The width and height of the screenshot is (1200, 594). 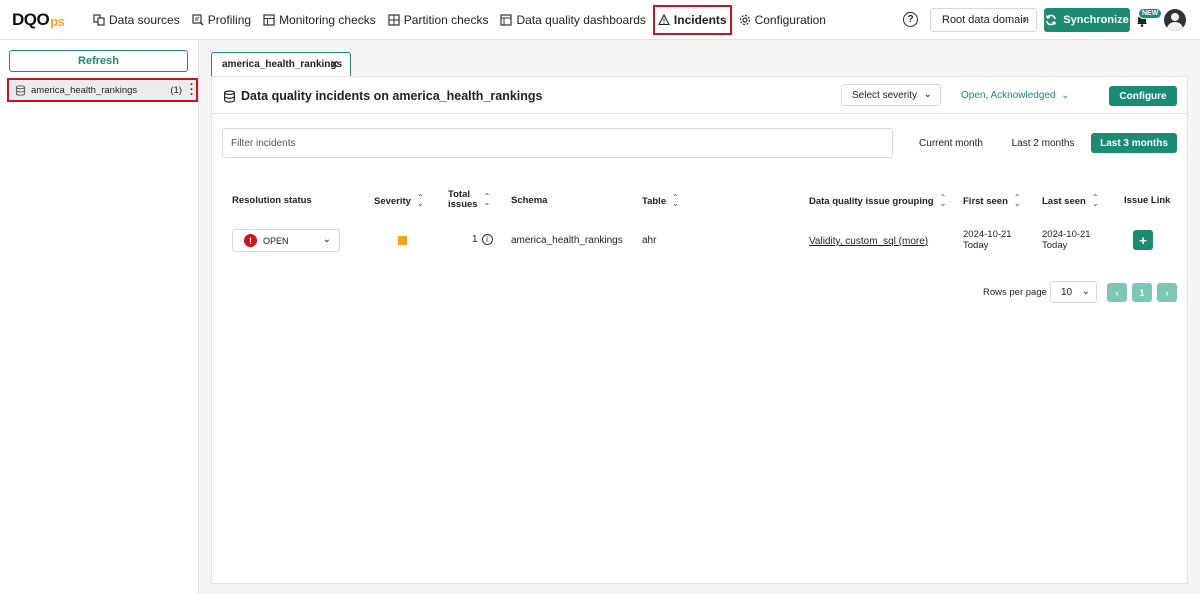 I want to click on sync-icon, so click(x=1051, y=20).